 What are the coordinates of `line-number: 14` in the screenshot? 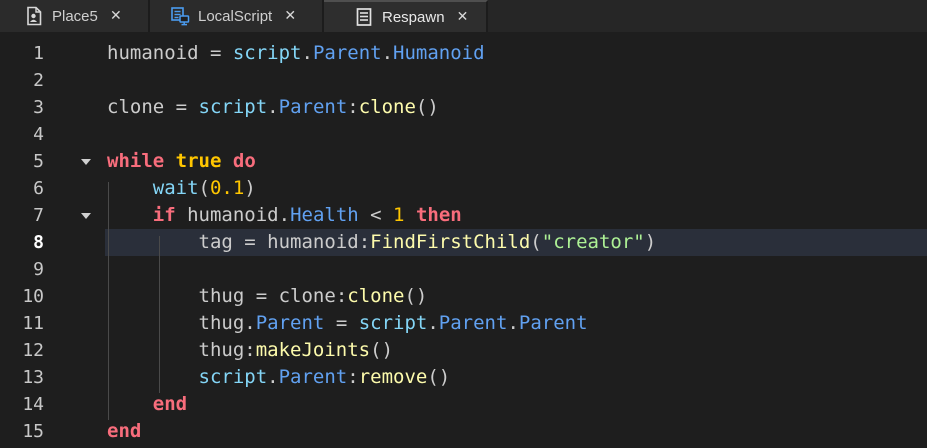 It's located at (33, 404).